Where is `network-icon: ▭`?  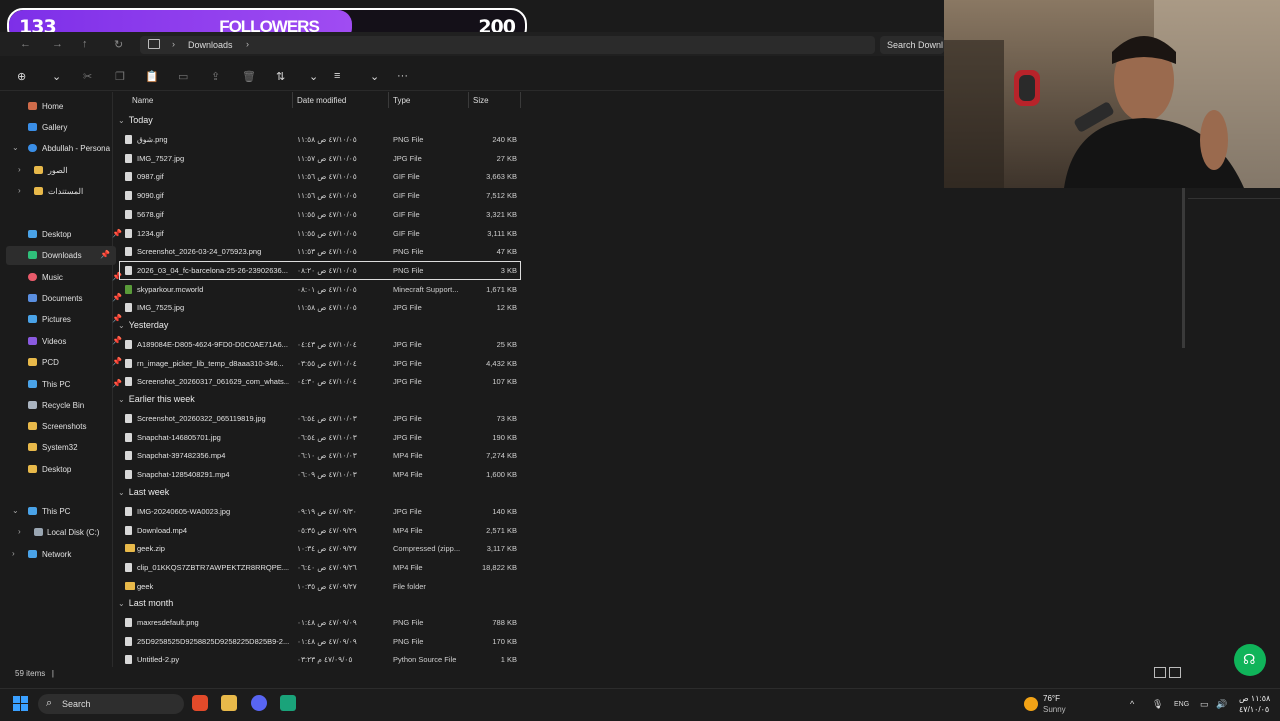 network-icon: ▭ is located at coordinates (1204, 704).